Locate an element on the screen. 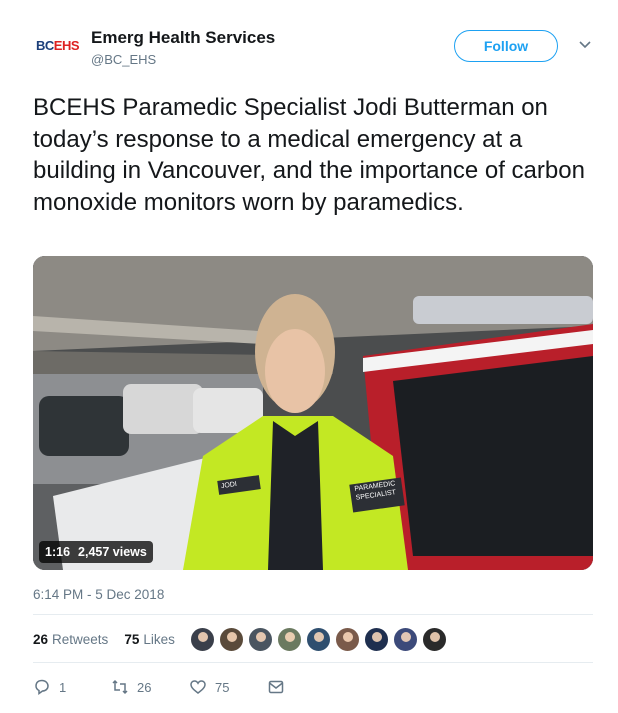  video-duration: 1:16 is located at coordinates (58, 552).